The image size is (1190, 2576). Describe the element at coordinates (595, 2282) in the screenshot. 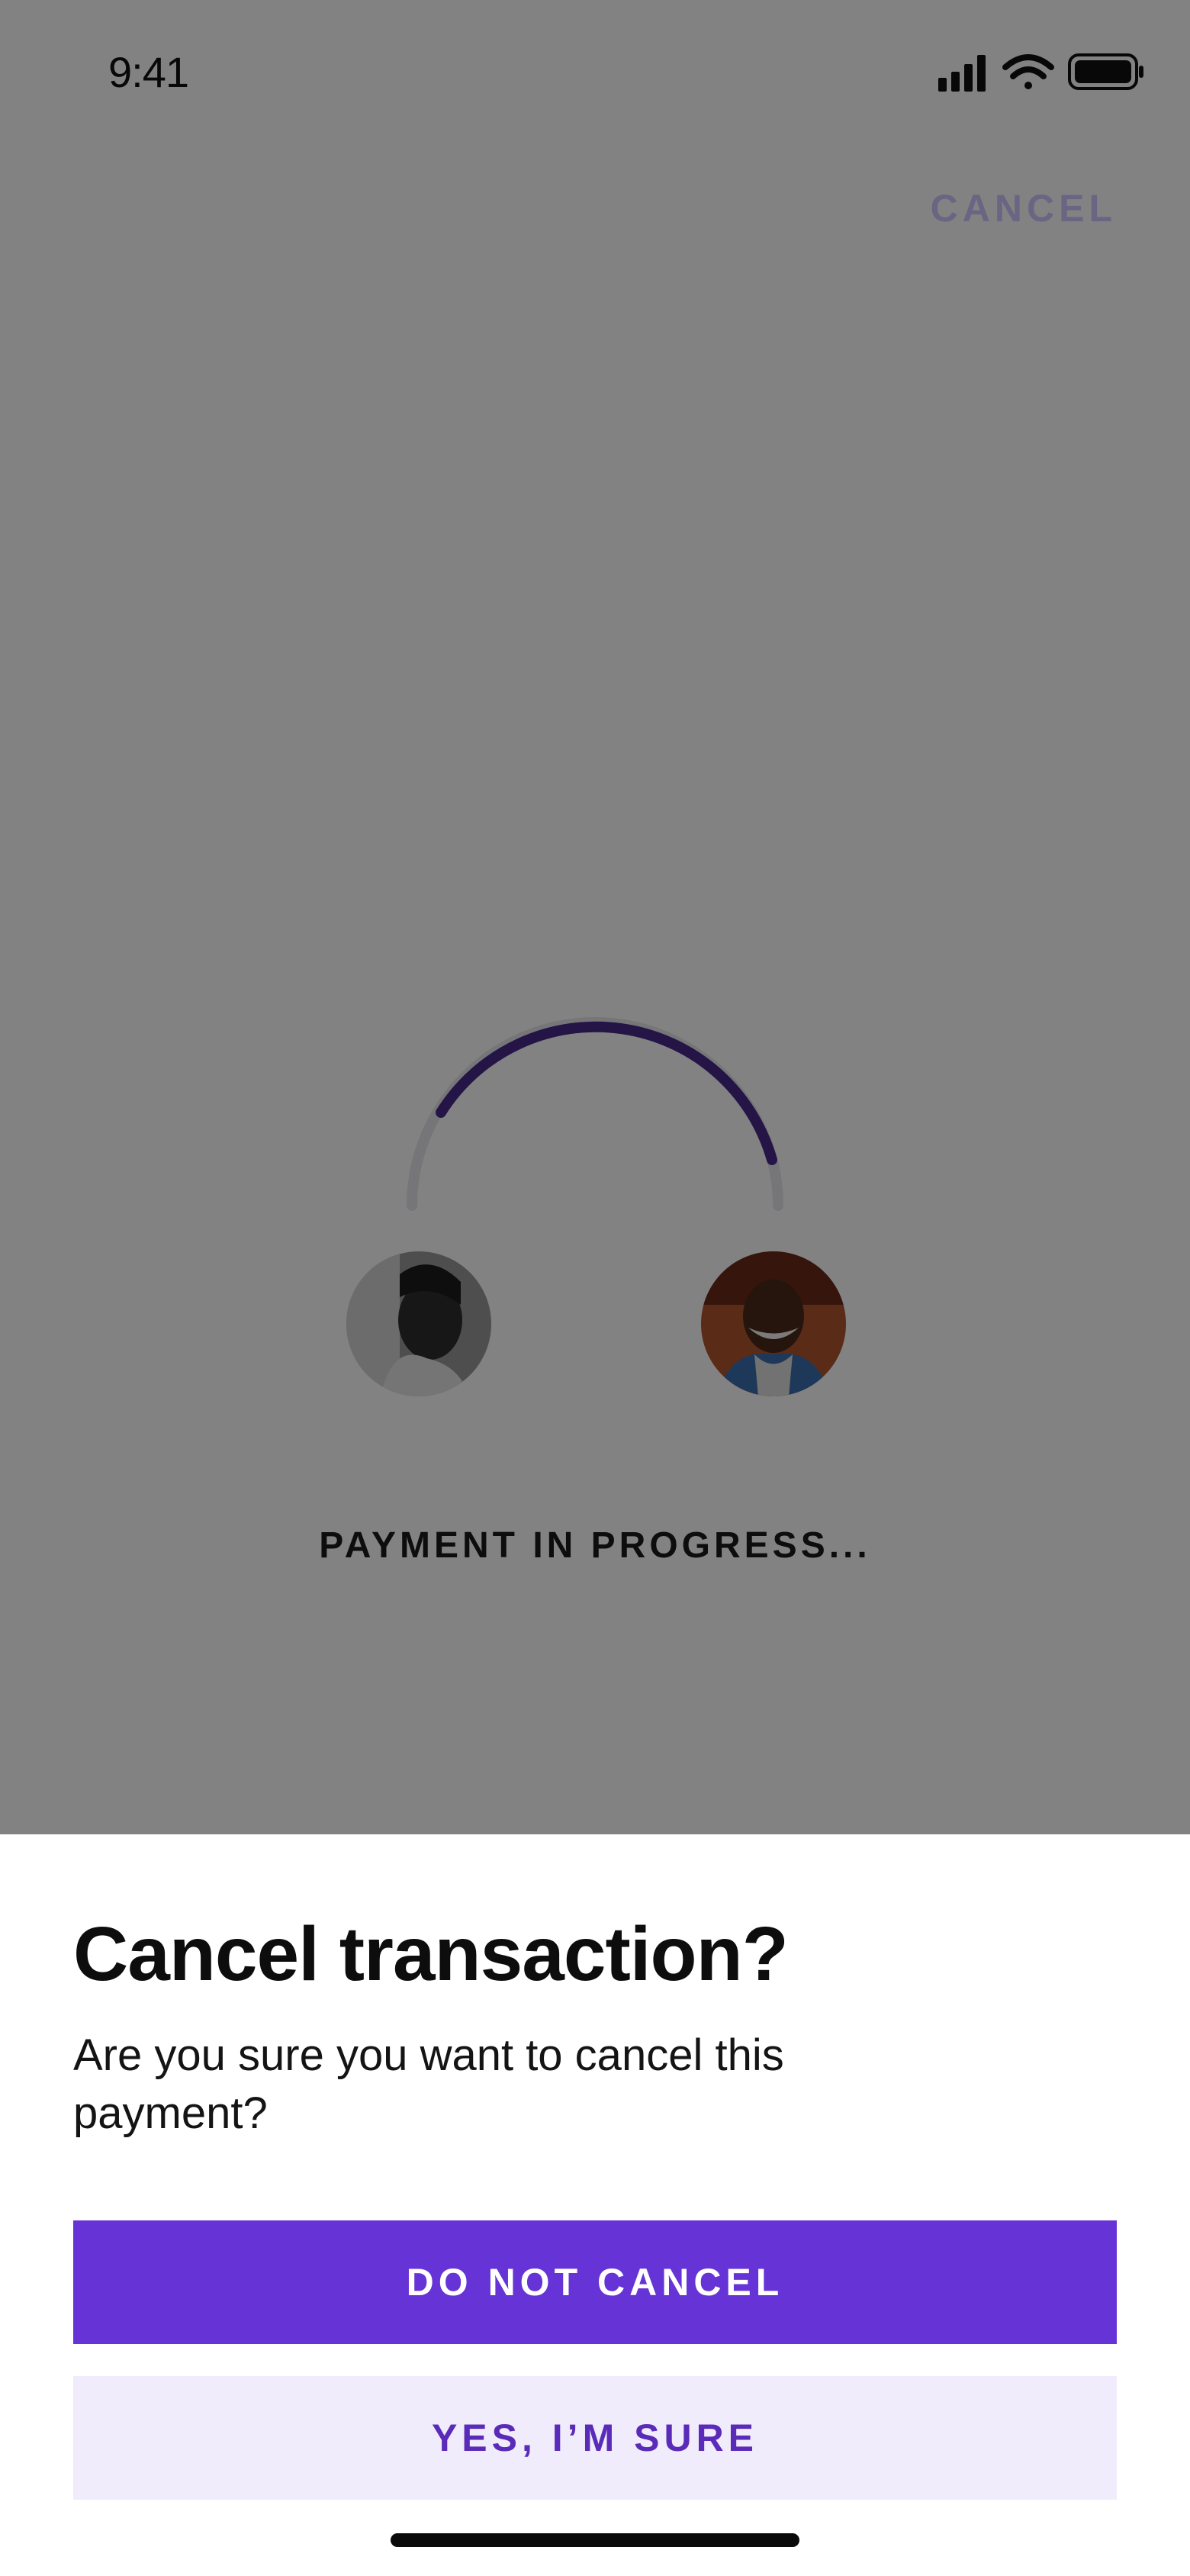

I see `do-not-cancel-button: DO NOT CANCEL` at that location.